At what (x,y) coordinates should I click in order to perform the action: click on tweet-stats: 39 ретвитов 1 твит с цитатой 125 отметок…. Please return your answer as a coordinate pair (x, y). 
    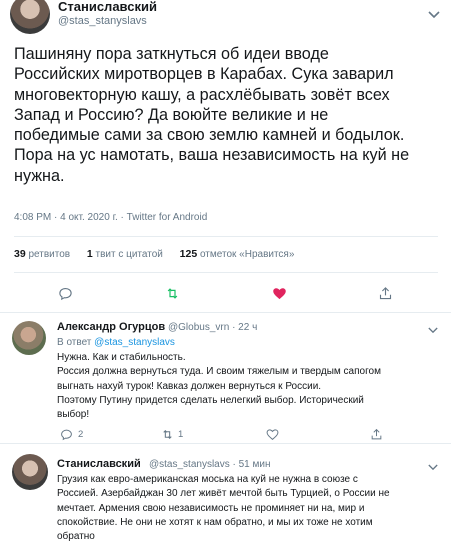
    Looking at the image, I should click on (161, 254).